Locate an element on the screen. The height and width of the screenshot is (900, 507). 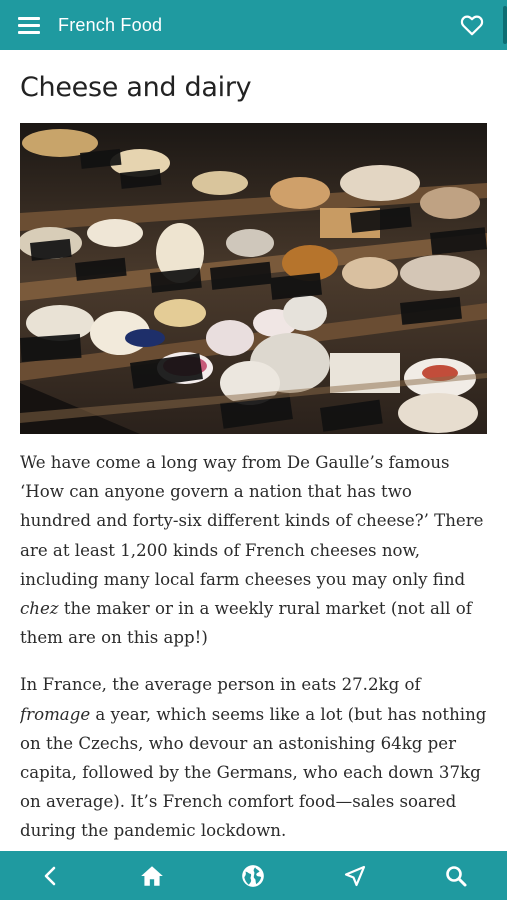
menu-button is located at coordinates (29, 25).